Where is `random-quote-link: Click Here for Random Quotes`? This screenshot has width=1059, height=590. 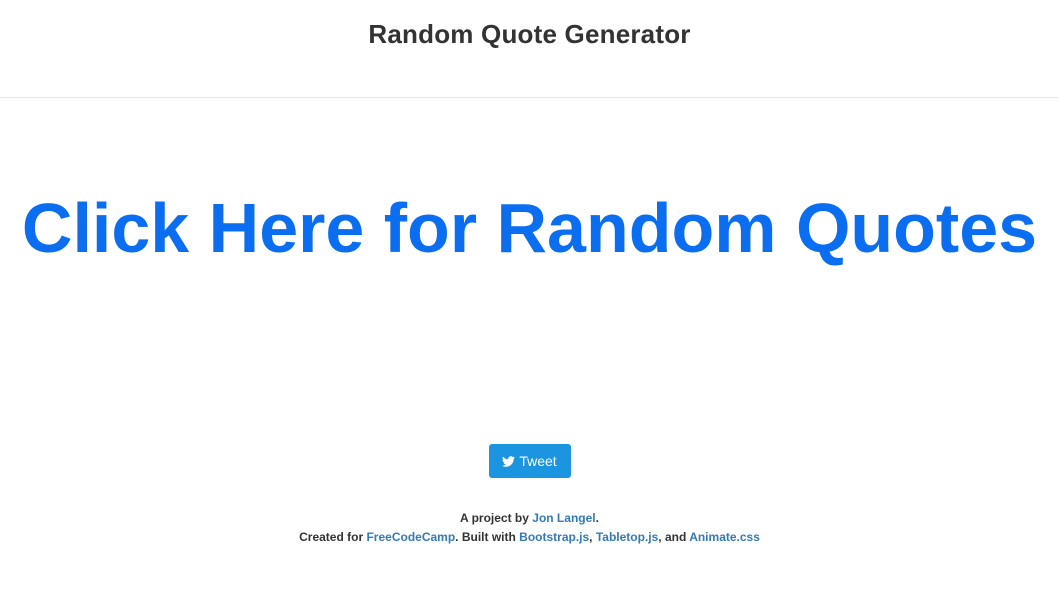
random-quote-link: Click Here for Random Quotes is located at coordinates (529, 228).